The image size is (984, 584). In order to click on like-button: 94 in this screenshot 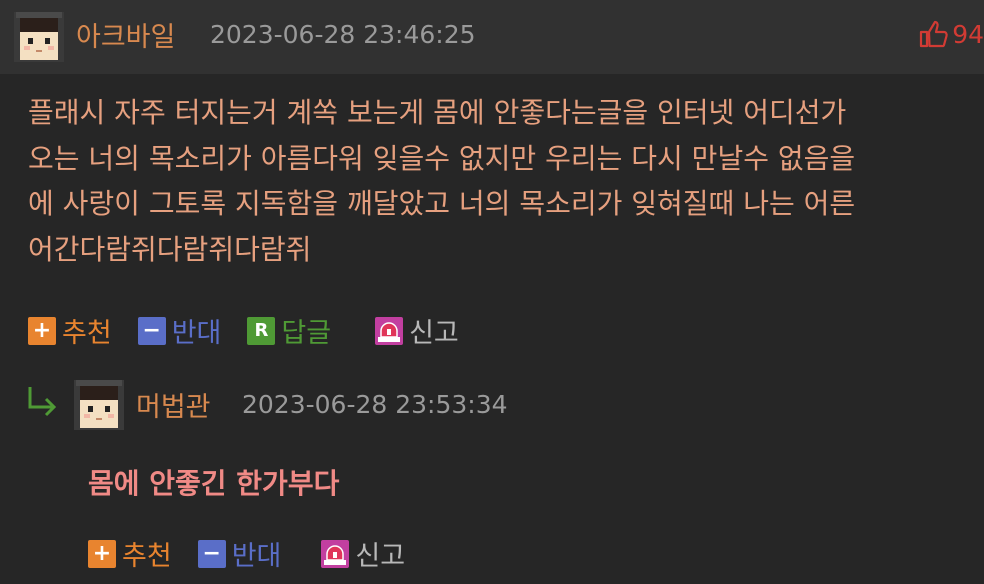, I will do `click(951, 34)`.